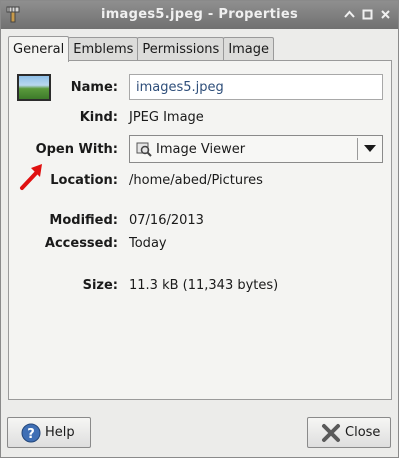 Image resolution: width=399 pixels, height=458 pixels. What do you see at coordinates (249, 49) in the screenshot?
I see `tab-image: Image` at bounding box center [249, 49].